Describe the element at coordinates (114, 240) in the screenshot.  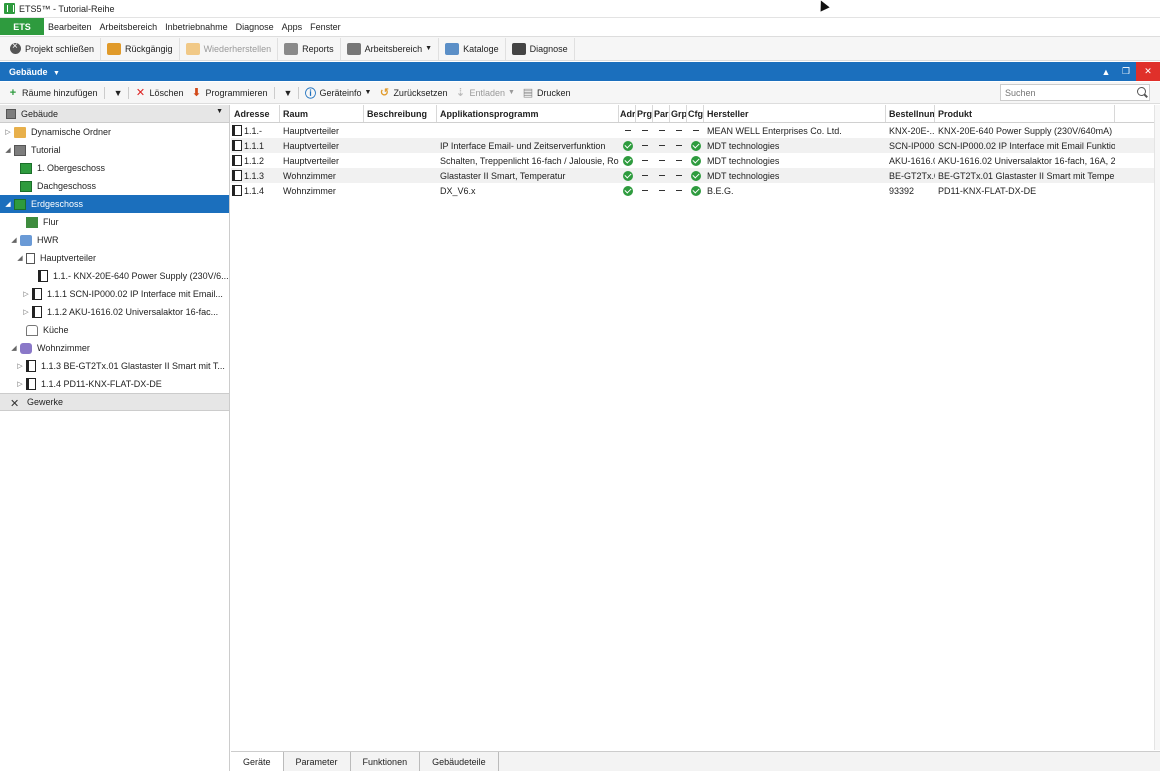
I see `tree-item: ◢ HWR` at that location.